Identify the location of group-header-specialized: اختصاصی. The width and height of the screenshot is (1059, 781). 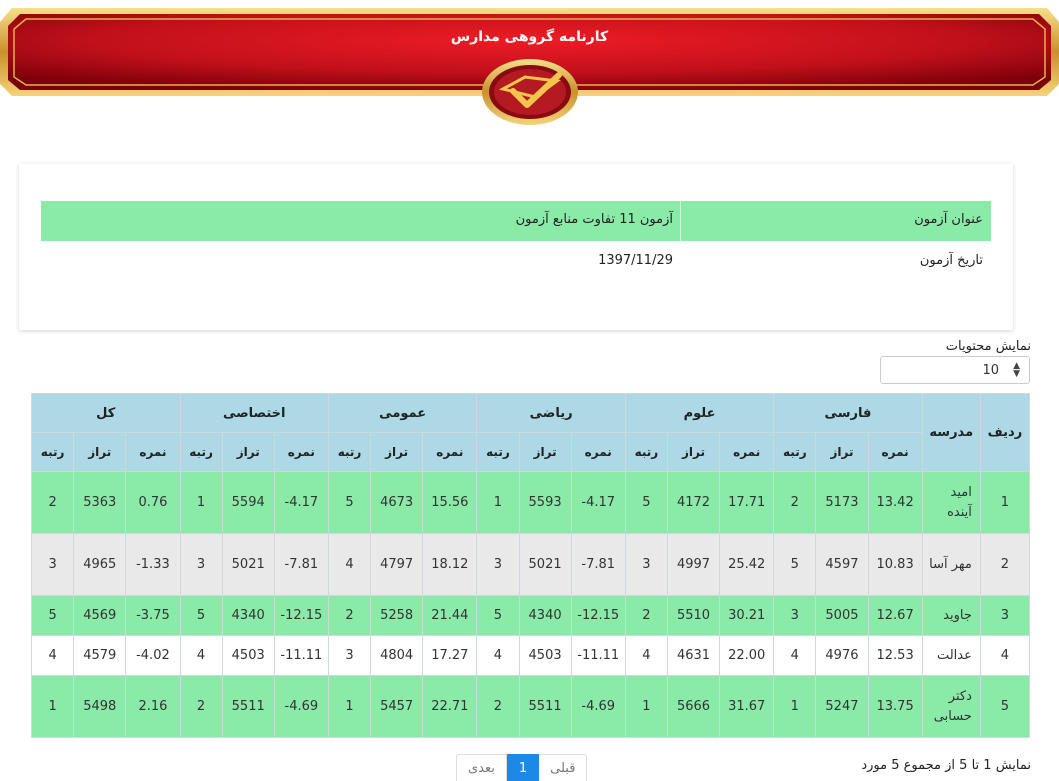
(254, 413).